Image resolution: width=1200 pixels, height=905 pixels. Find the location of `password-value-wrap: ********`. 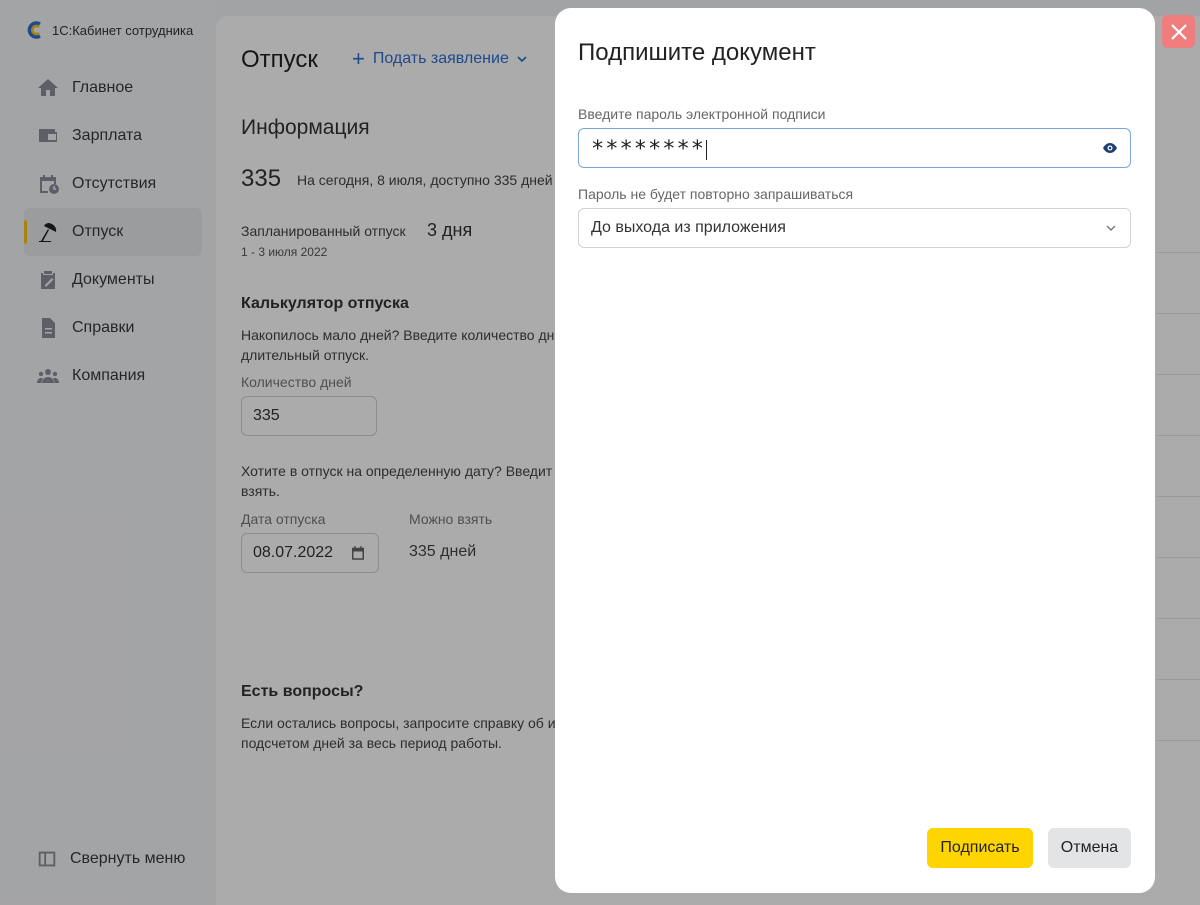

password-value-wrap: ******** is located at coordinates (649, 148).